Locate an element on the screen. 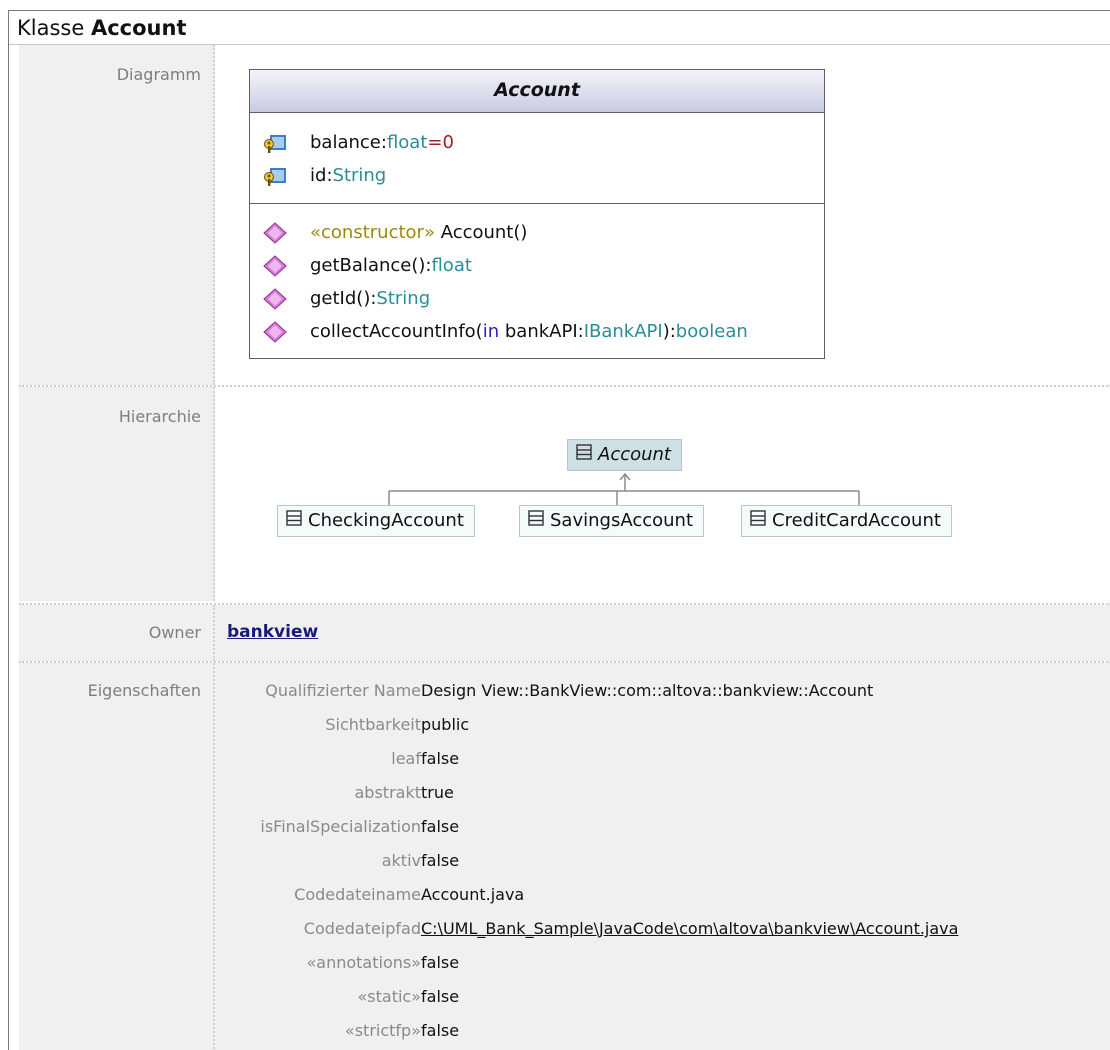  uml-attribute-row: id:String is located at coordinates (324, 176).